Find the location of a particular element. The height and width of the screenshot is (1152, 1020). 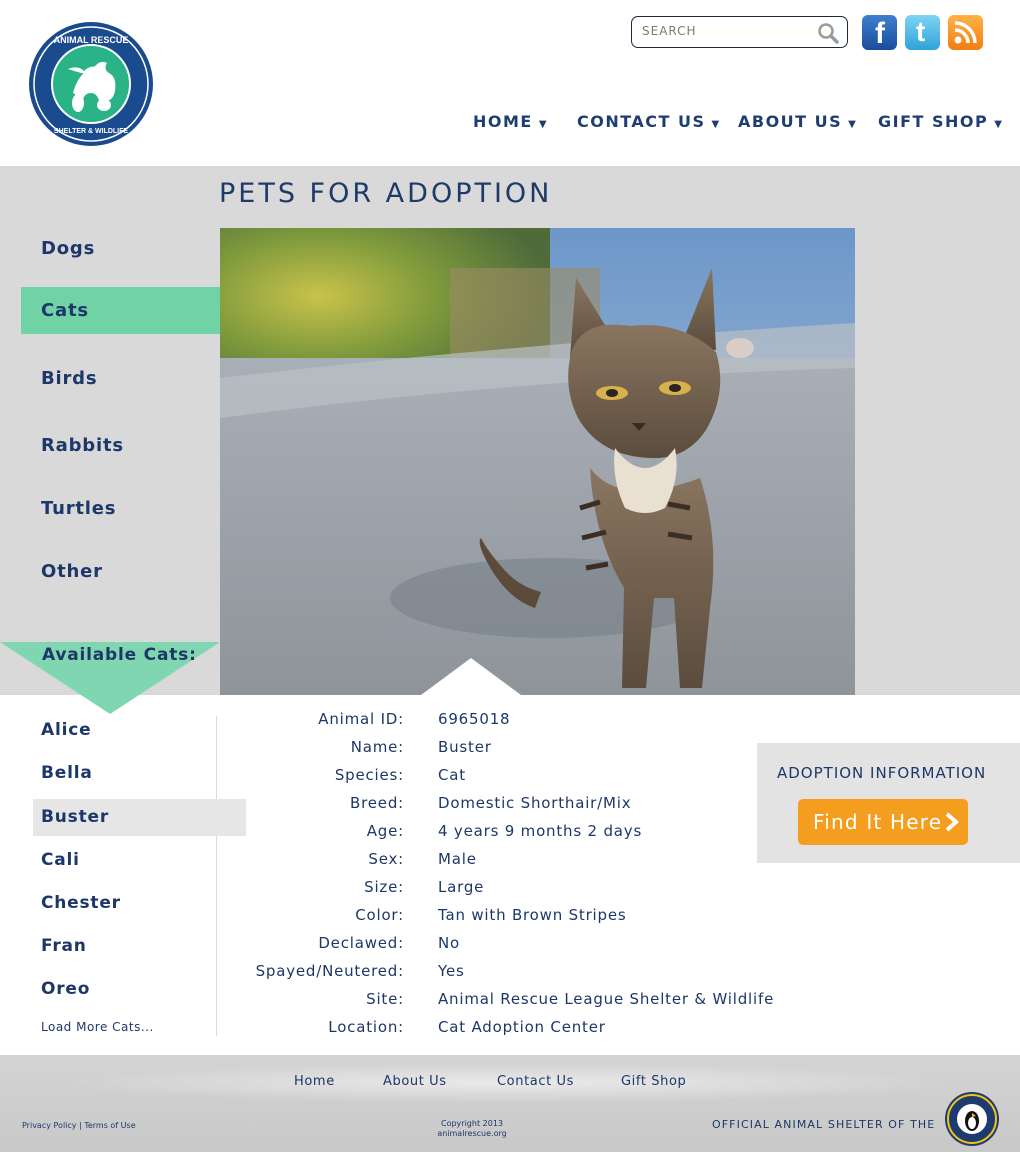

detail-value: Cat is located at coordinates (452, 775).